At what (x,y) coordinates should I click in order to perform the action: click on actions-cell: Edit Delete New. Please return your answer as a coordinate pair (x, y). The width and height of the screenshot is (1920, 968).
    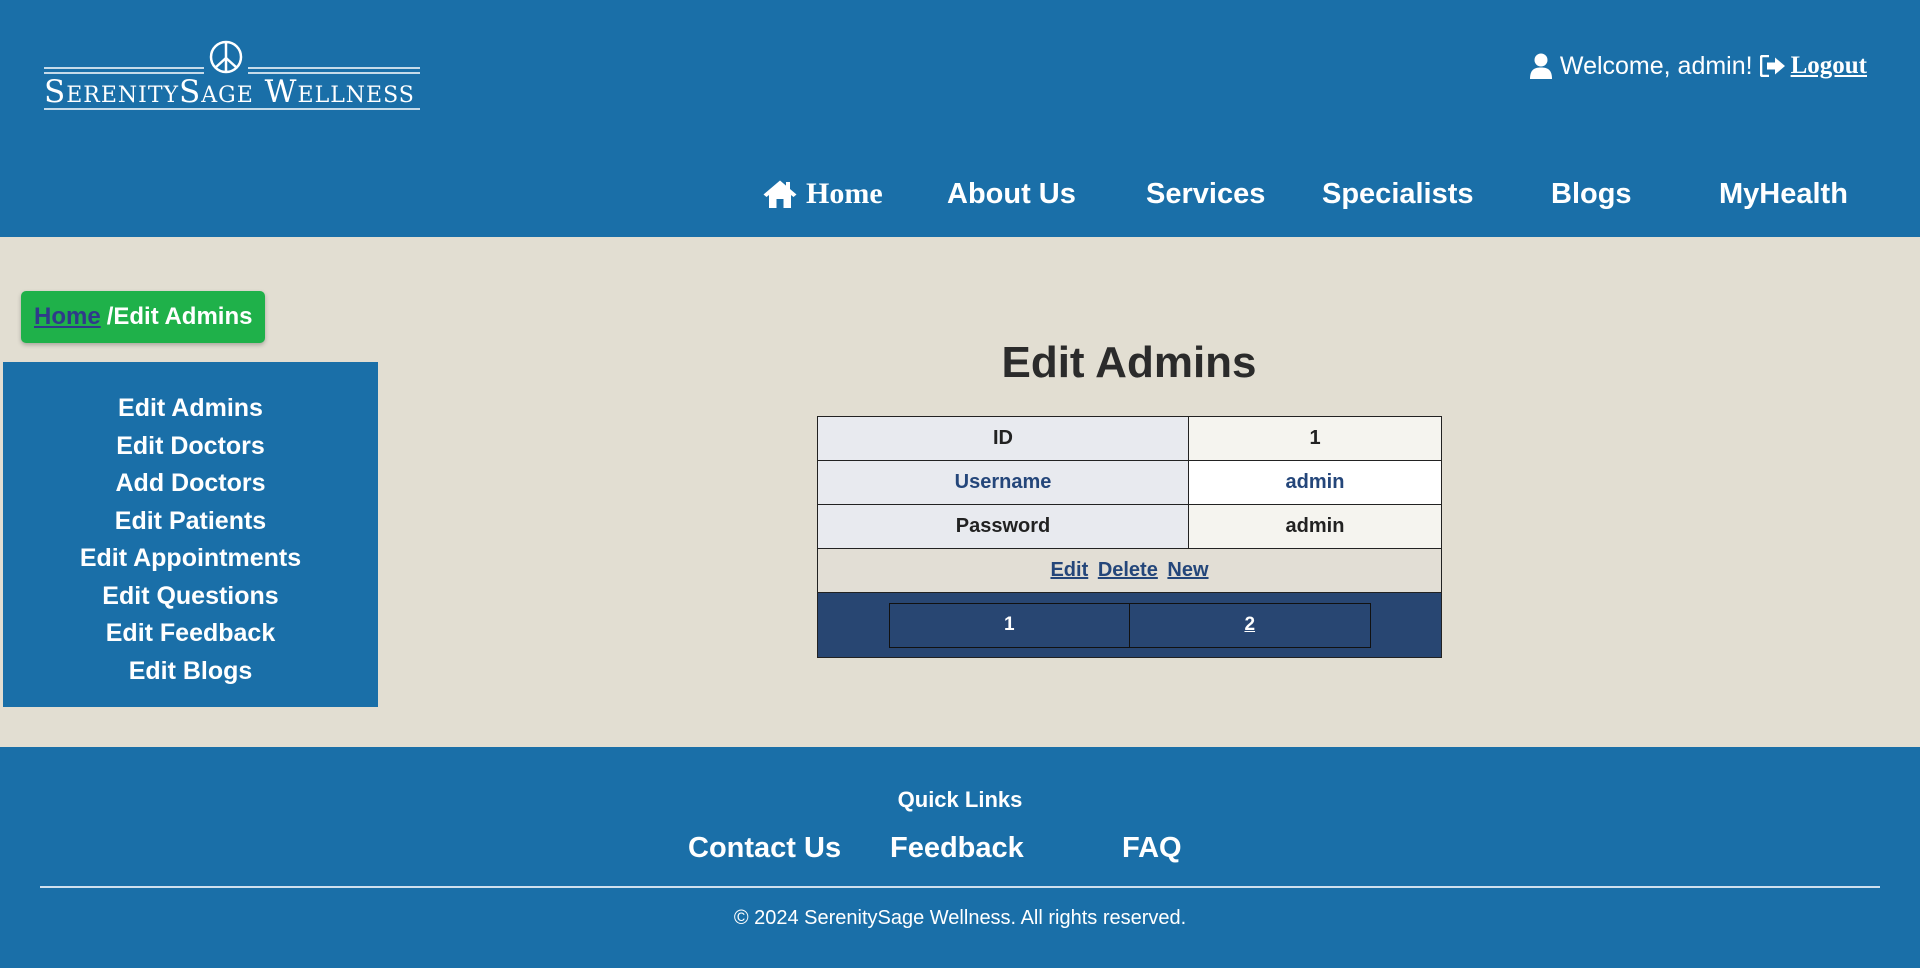
    Looking at the image, I should click on (1129, 570).